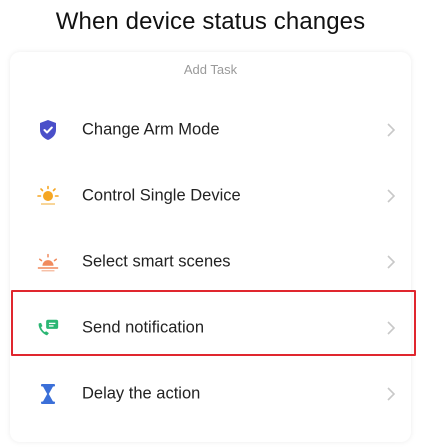 The height and width of the screenshot is (448, 421). What do you see at coordinates (48, 394) in the screenshot?
I see `hourglass-icon` at bounding box center [48, 394].